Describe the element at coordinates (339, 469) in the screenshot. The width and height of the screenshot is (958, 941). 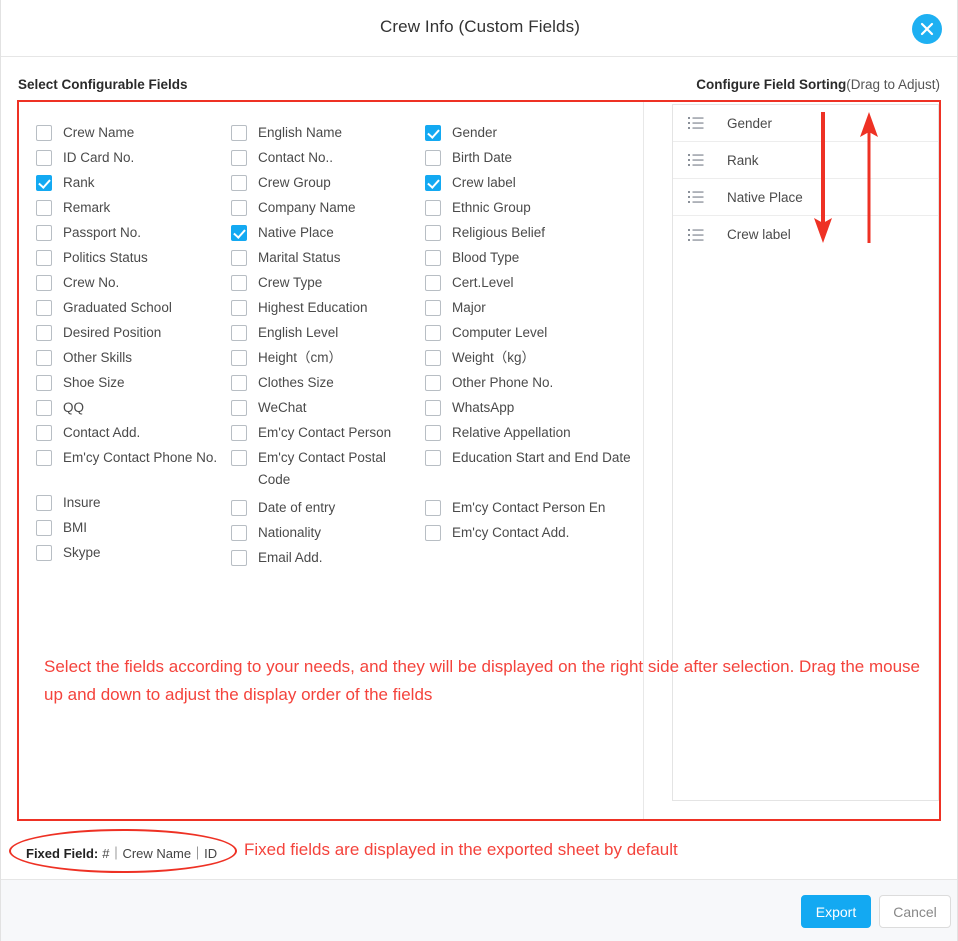
I see `field-checkbox-label: Em'cy Contact Postal Code` at that location.